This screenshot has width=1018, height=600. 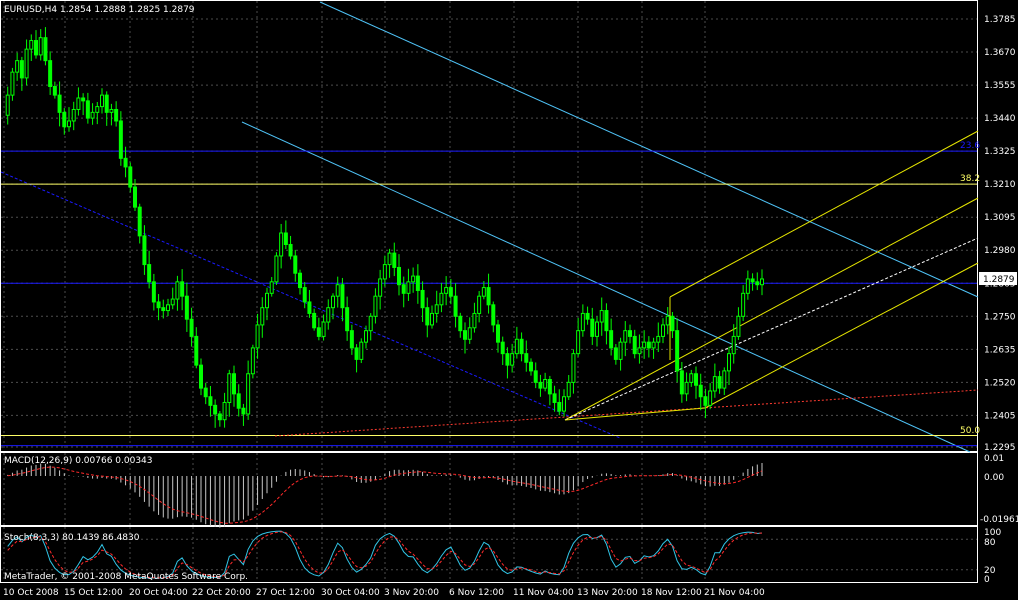 I want to click on macd-scale-zero: 0.00, so click(x=994, y=478).